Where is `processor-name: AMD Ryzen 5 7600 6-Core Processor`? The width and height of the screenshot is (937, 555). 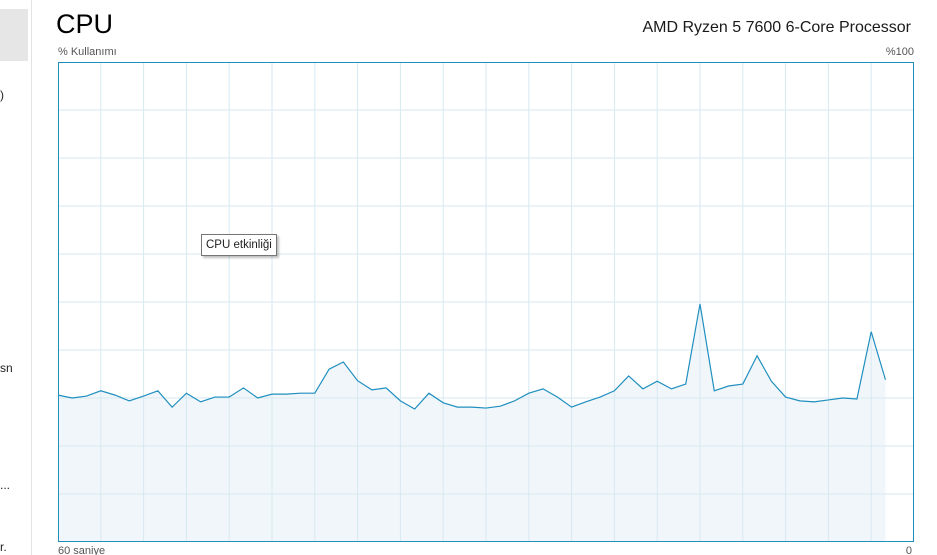
processor-name: AMD Ryzen 5 7600 6-Core Processor is located at coordinates (776, 27).